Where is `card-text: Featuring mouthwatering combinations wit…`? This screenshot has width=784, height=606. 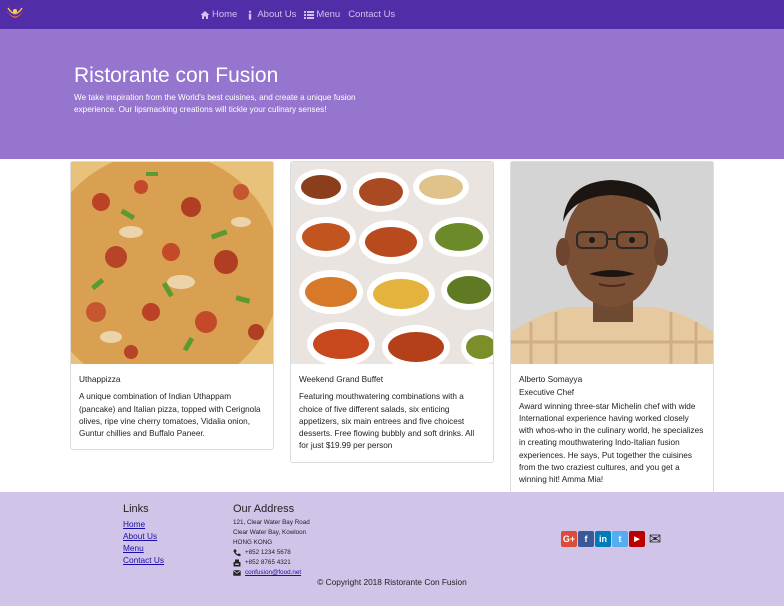
card-text: Featuring mouthwatering combinations wit… is located at coordinates (387, 421).